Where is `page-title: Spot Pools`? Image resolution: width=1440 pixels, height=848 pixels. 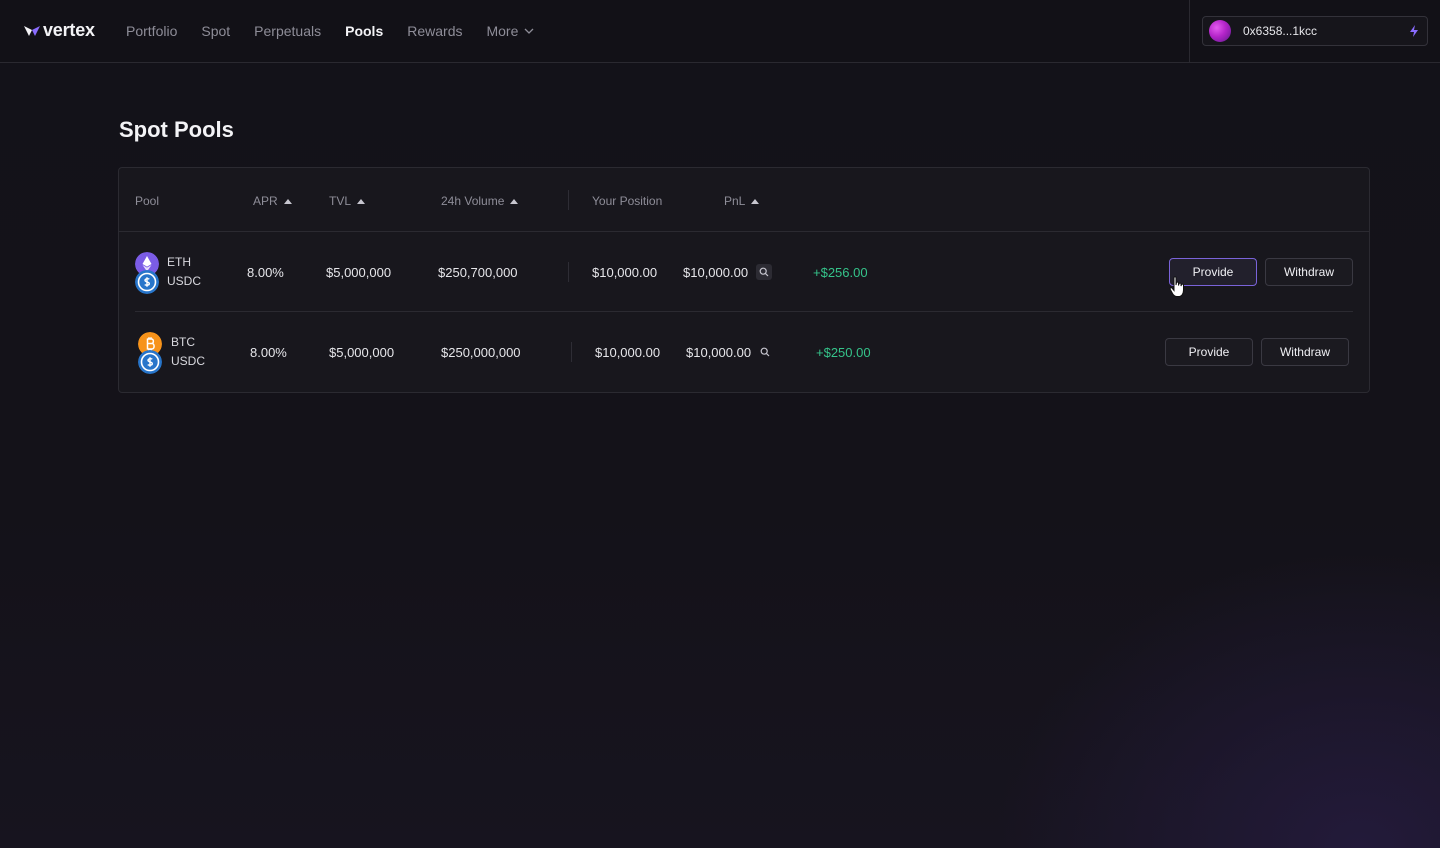 page-title: Spot Pools is located at coordinates (176, 129).